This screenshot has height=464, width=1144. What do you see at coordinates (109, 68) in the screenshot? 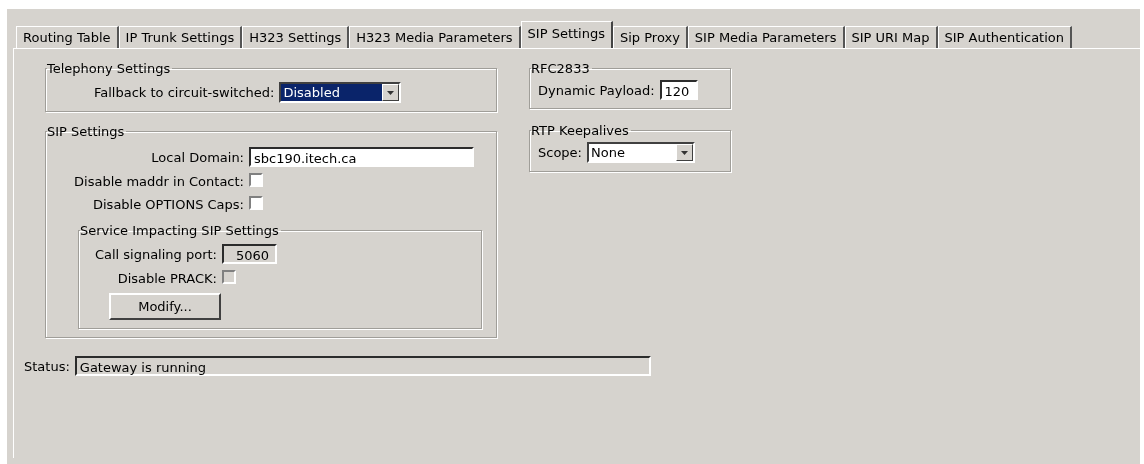
I see `group-title: Telephony Settings` at bounding box center [109, 68].